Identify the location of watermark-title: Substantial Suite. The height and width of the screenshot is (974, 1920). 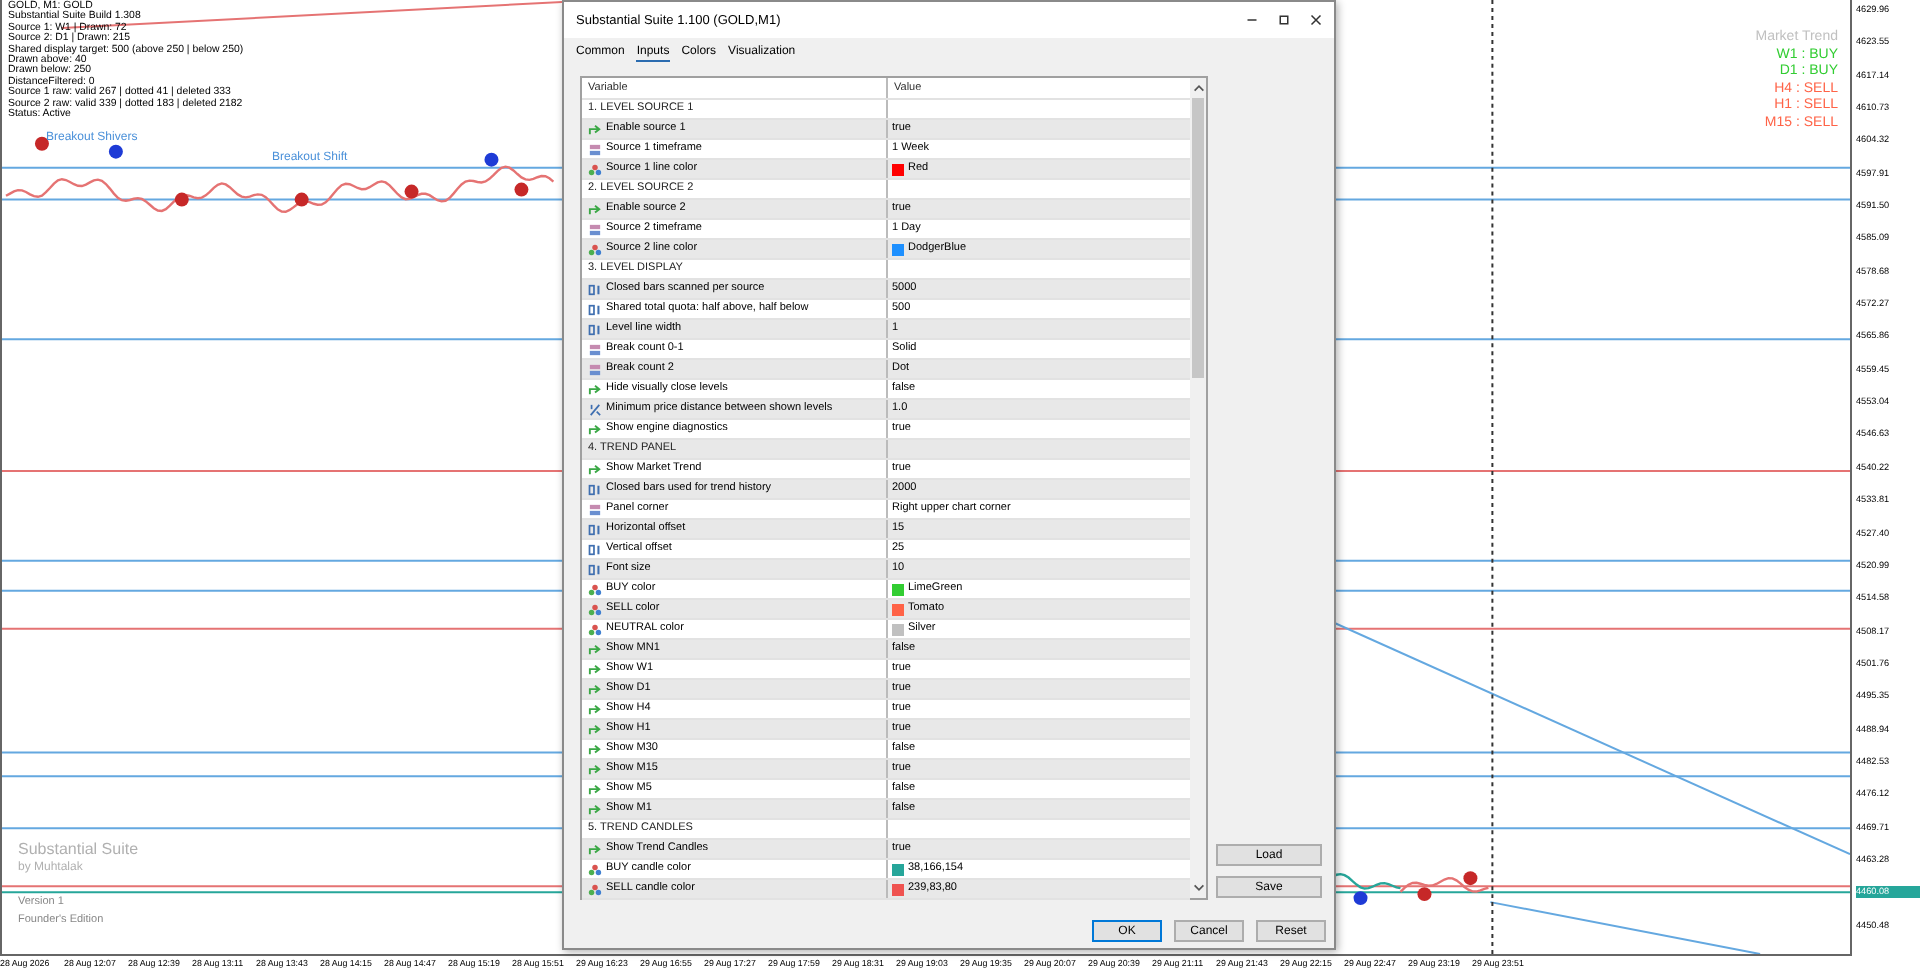
(78, 850).